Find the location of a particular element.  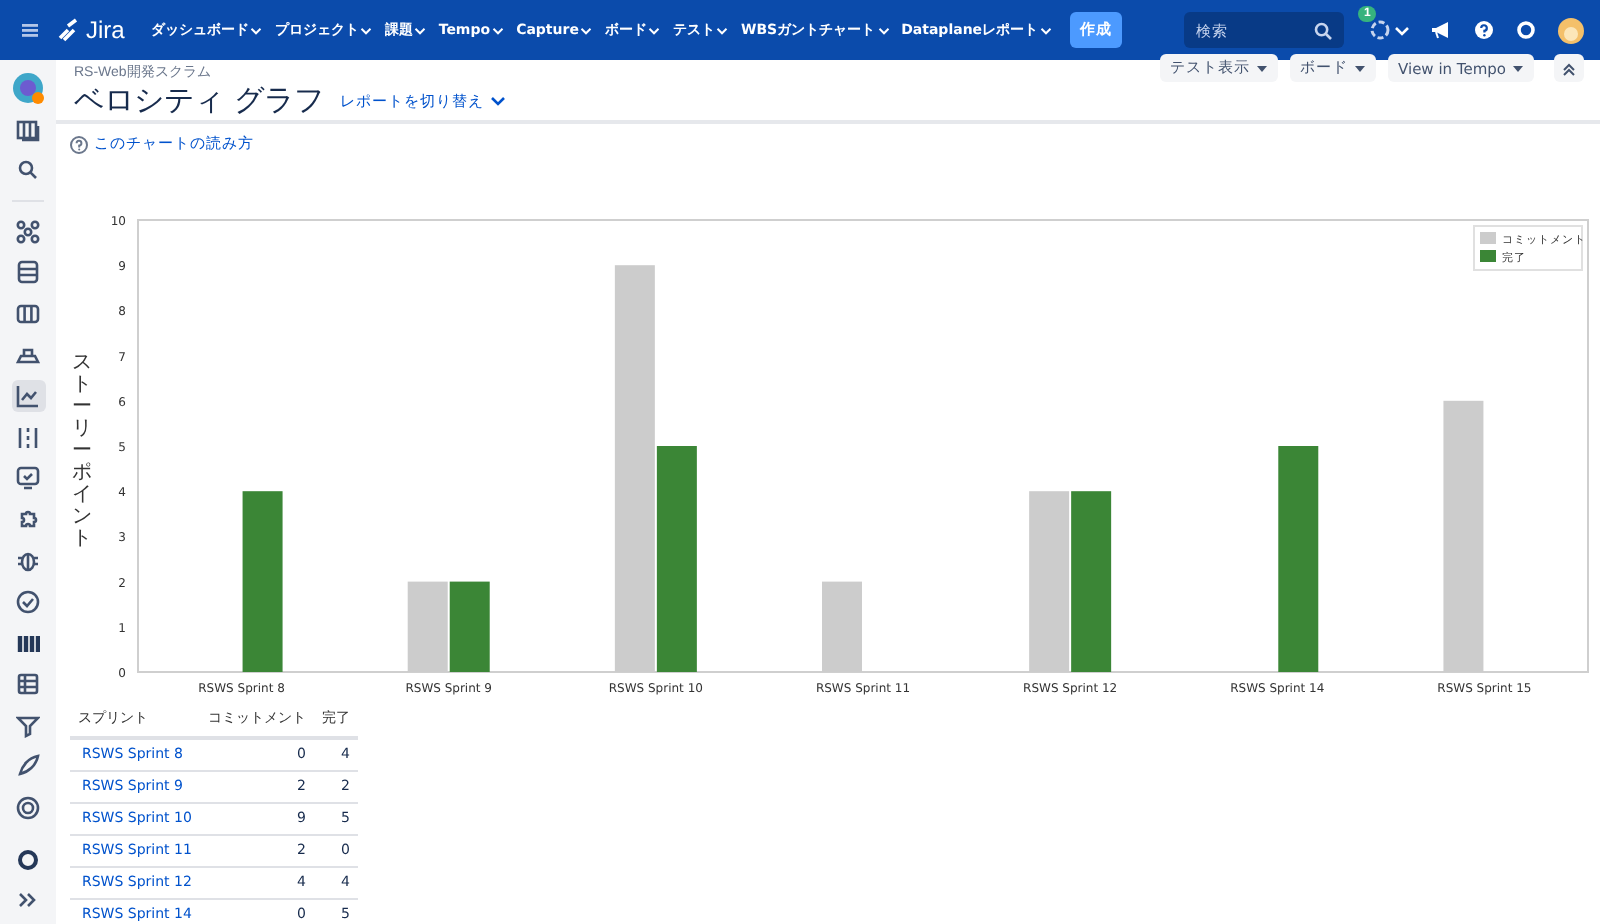

jira-logo: Jira is located at coordinates (90, 30).